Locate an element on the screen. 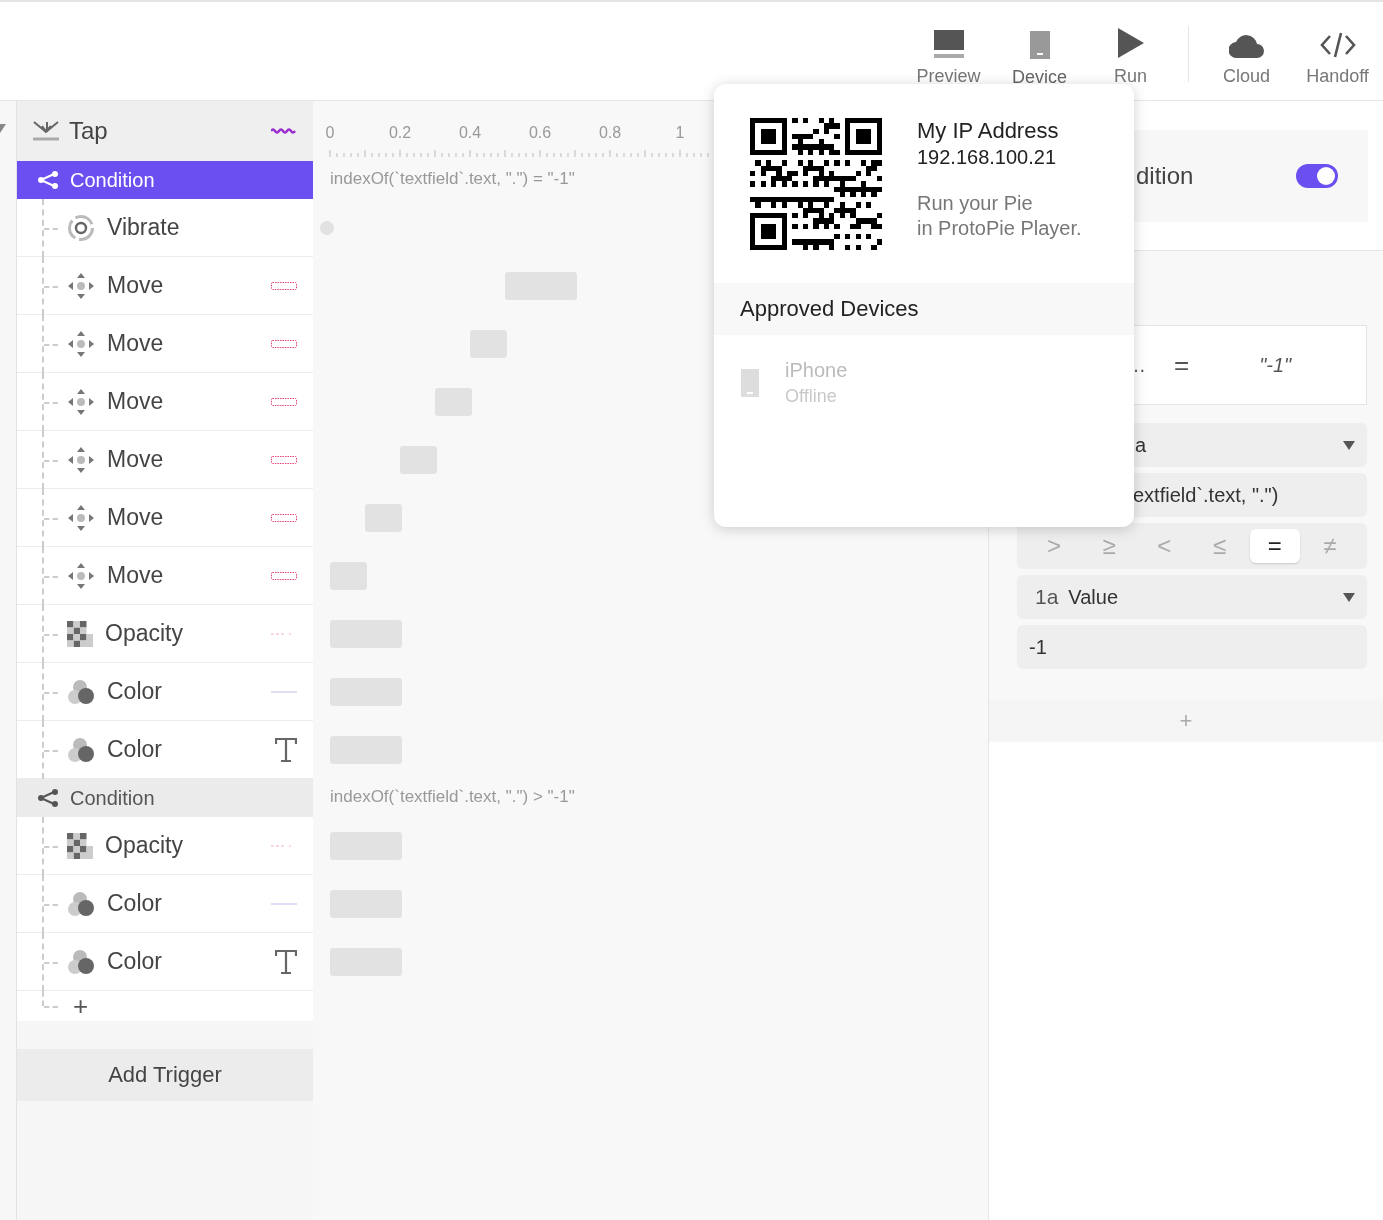  condition-expression: indexOf(`textfield`.text, ".") > "-1" is located at coordinates (452, 797).